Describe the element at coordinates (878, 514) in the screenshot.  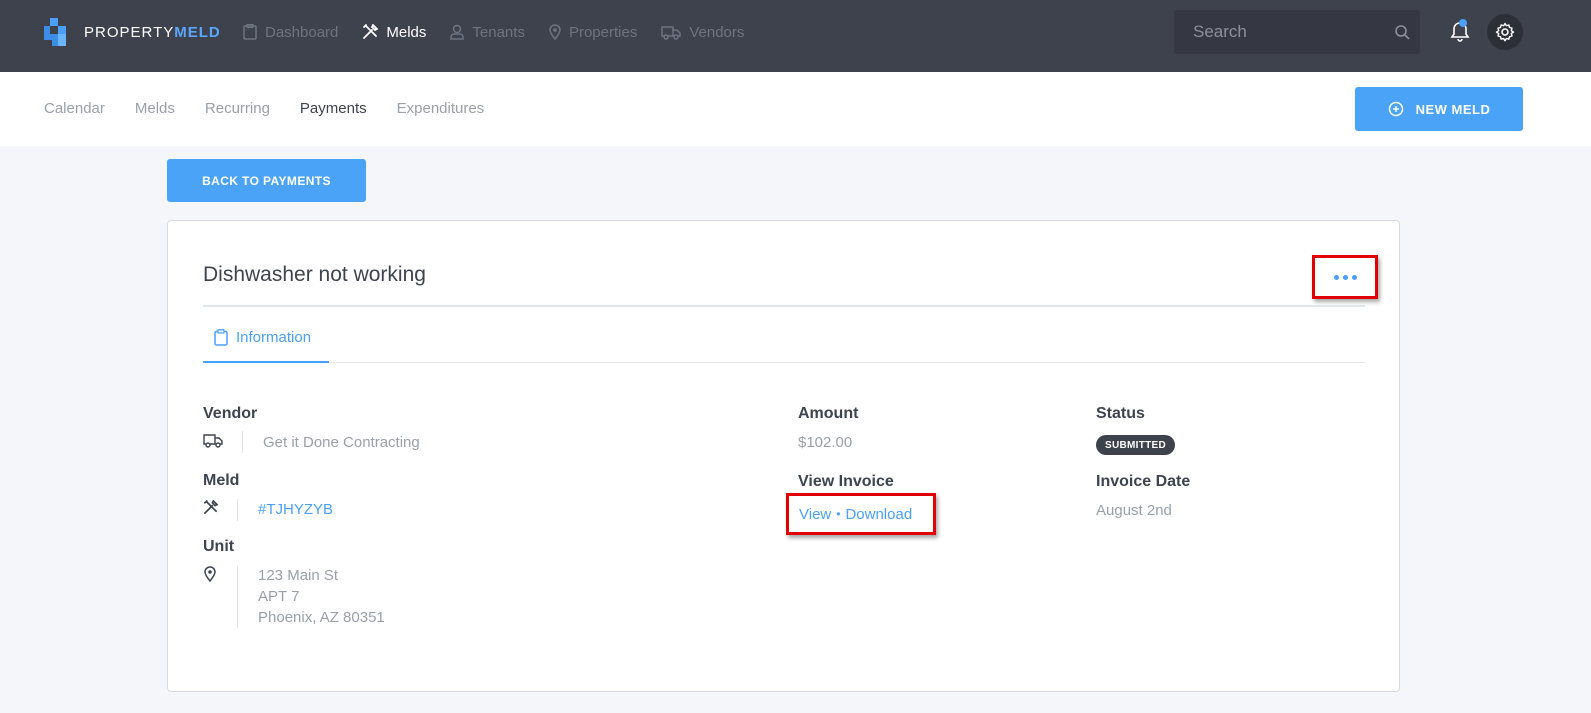
I see `download-invoice-link: Download` at that location.